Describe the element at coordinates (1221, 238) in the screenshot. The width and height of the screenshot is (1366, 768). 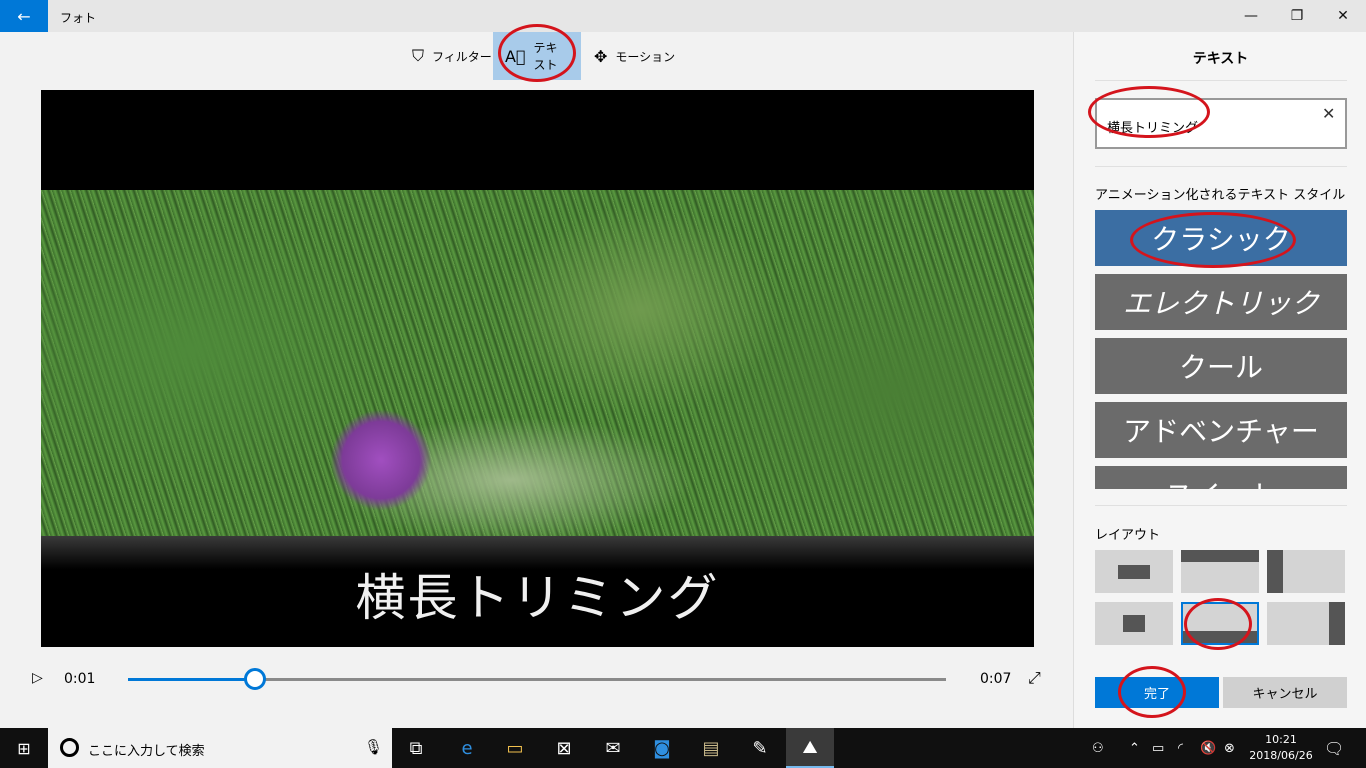
I see `style-classic-button: クラシック` at that location.